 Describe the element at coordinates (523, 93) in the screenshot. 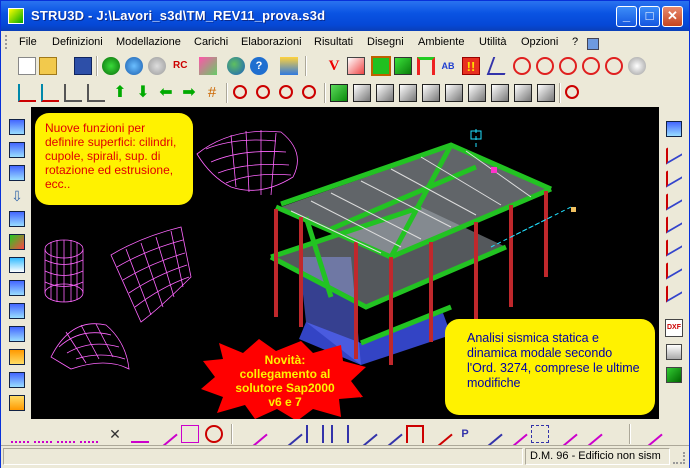

I see `view-iso3-icon` at that location.